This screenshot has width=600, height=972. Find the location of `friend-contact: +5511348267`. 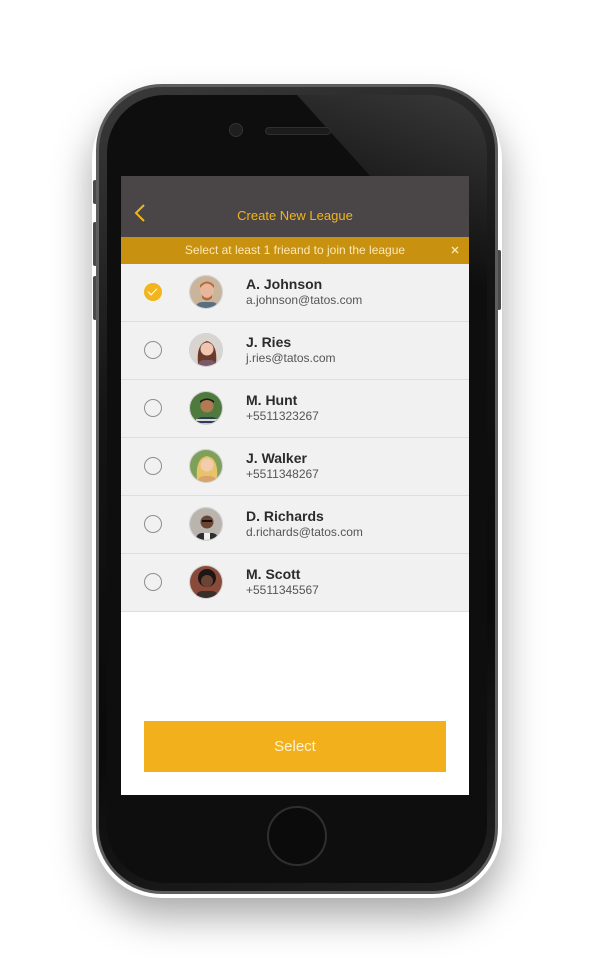

friend-contact: +5511348267 is located at coordinates (282, 474).